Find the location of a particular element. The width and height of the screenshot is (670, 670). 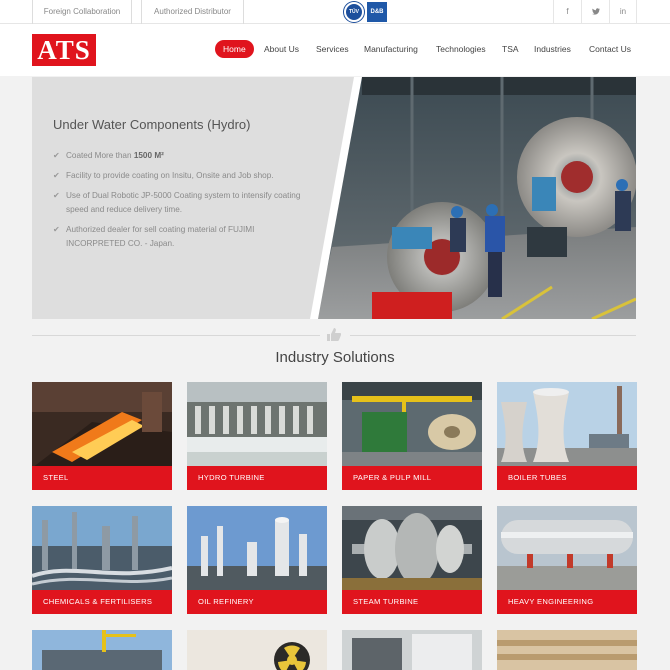

heavy-engineering-image is located at coordinates (567, 549).